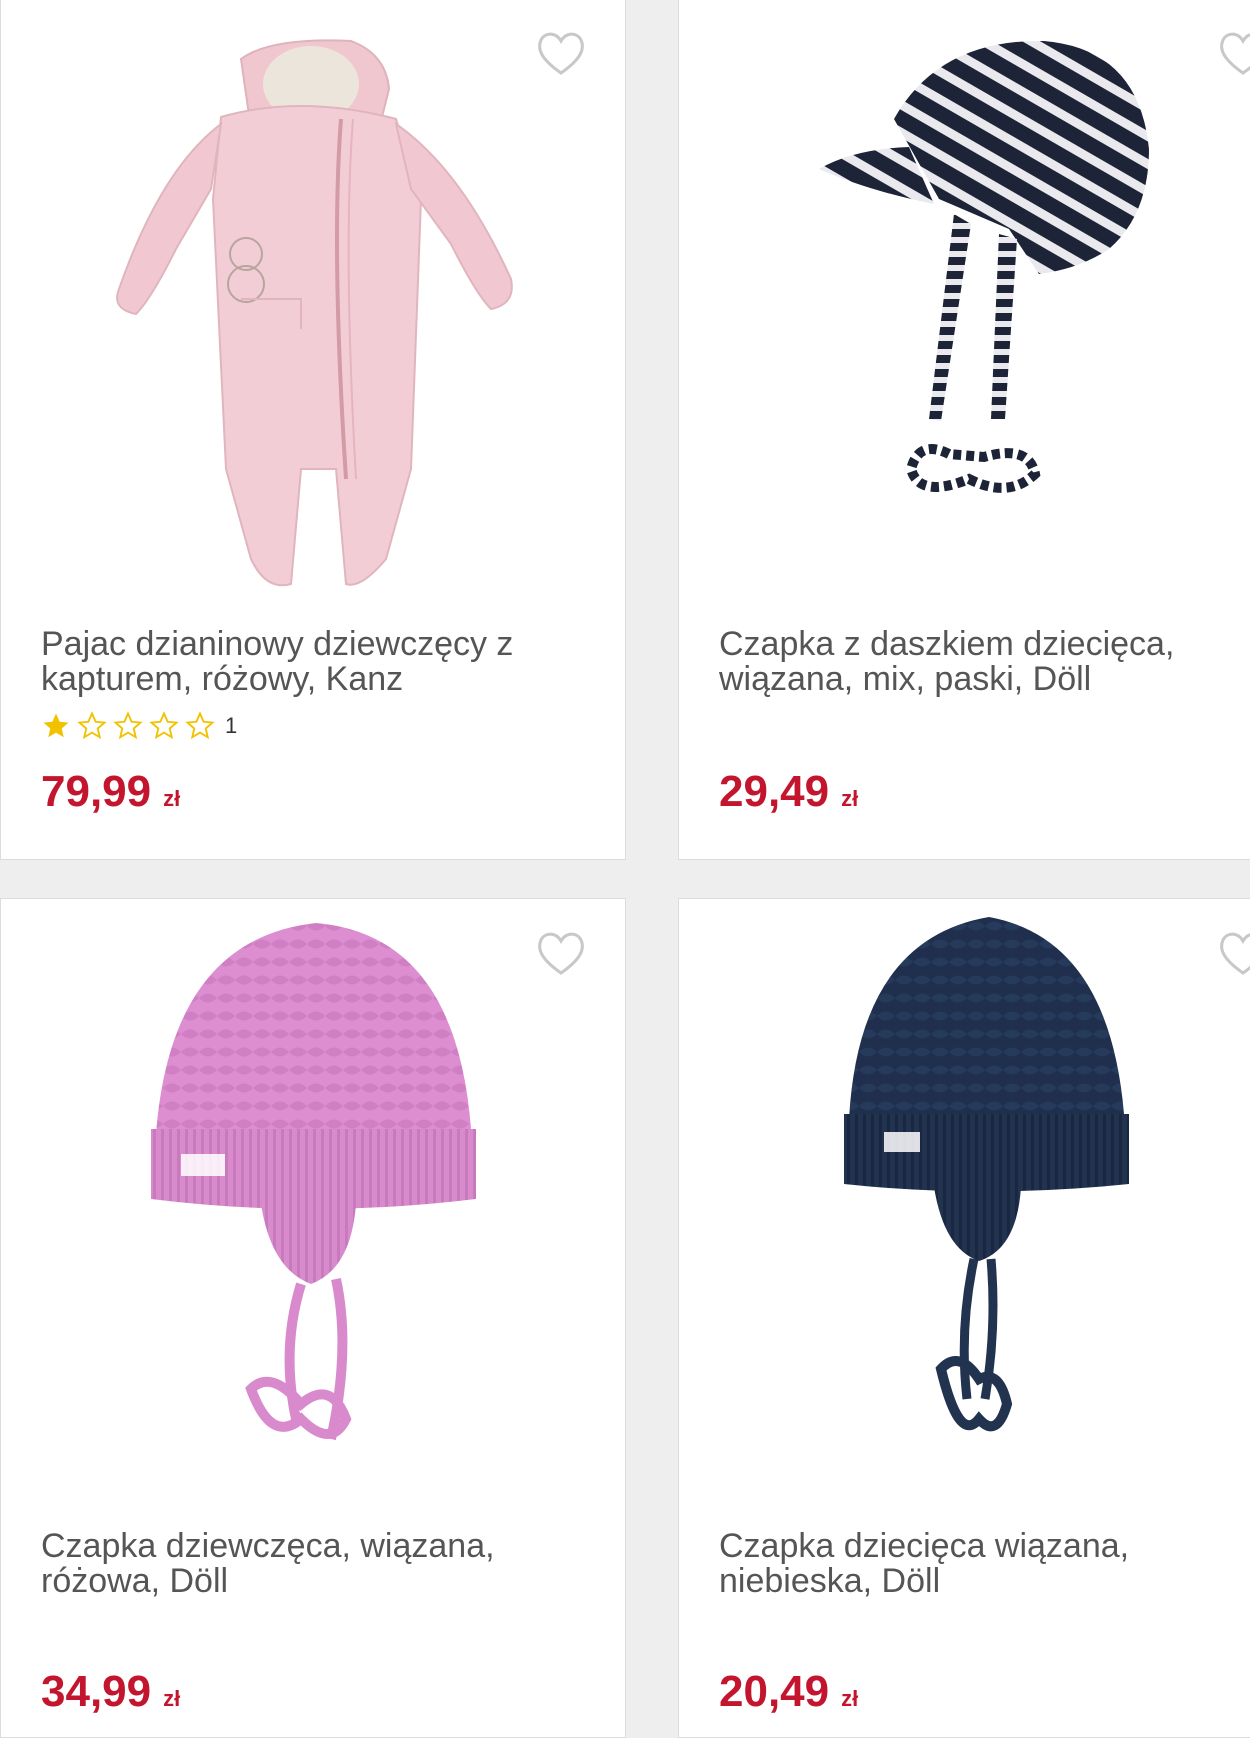  I want to click on product-price: 79,99 zł, so click(110, 792).